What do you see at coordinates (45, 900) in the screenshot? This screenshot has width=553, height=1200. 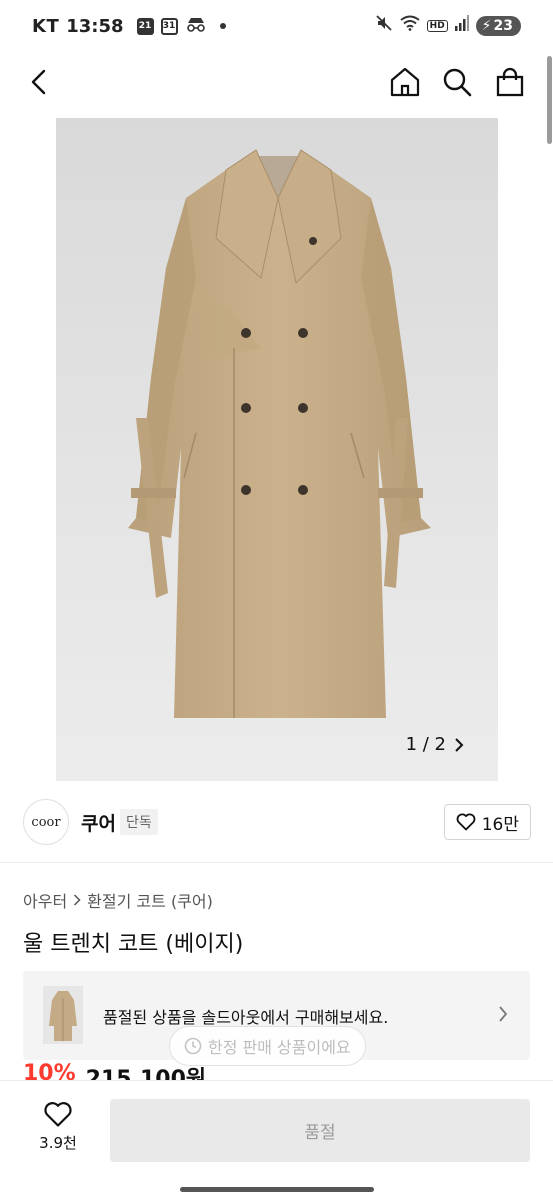 I see `breadcrumb-item-outer: 아우터` at bounding box center [45, 900].